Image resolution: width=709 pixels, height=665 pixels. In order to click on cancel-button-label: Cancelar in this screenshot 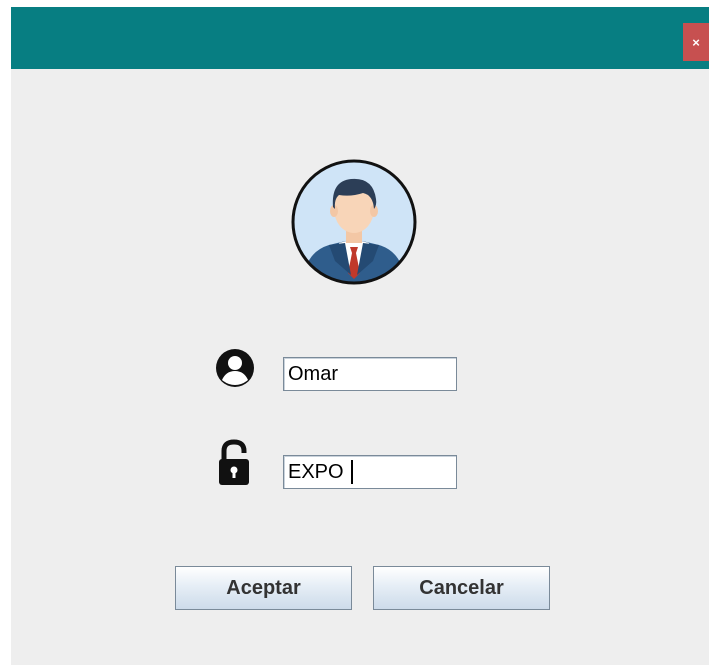, I will do `click(461, 587)`.